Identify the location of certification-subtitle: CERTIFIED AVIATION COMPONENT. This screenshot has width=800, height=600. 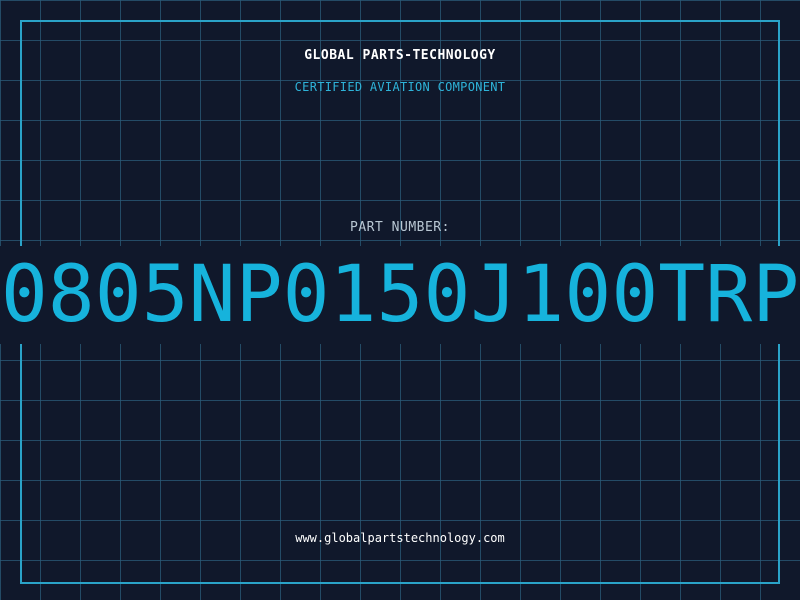
(400, 87).